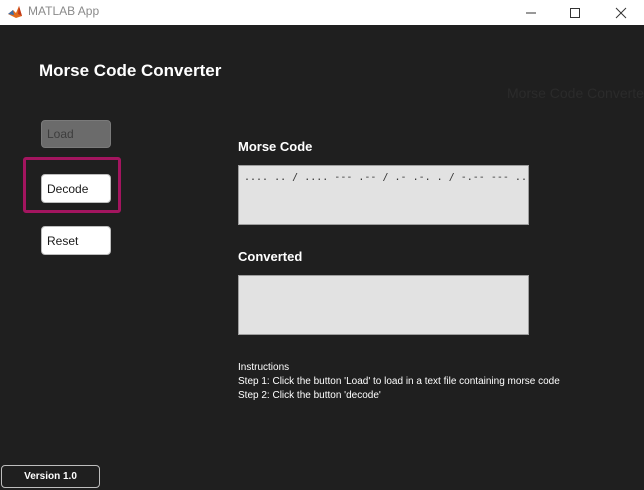 Image resolution: width=644 pixels, height=490 pixels. Describe the element at coordinates (383, 305) in the screenshot. I see `converted-textarea` at that location.